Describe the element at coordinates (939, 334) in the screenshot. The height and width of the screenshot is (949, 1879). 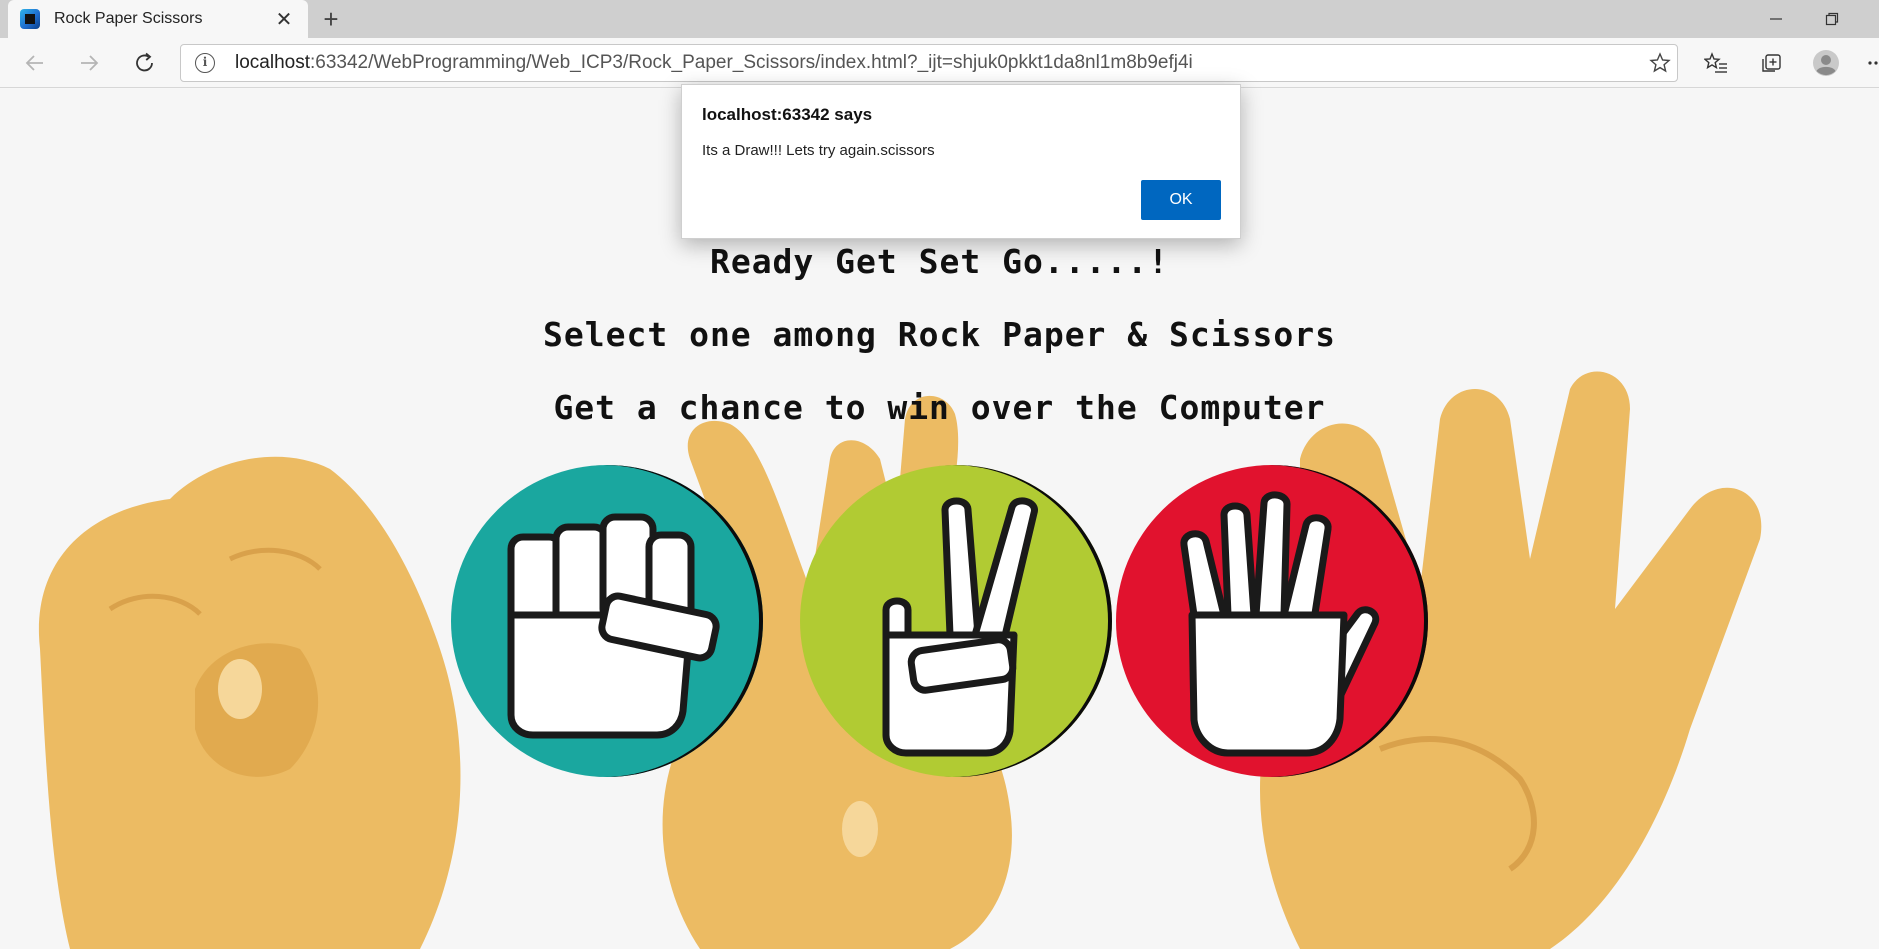
I see `headline-select: Select one among Rock Paper & Scissors` at that location.